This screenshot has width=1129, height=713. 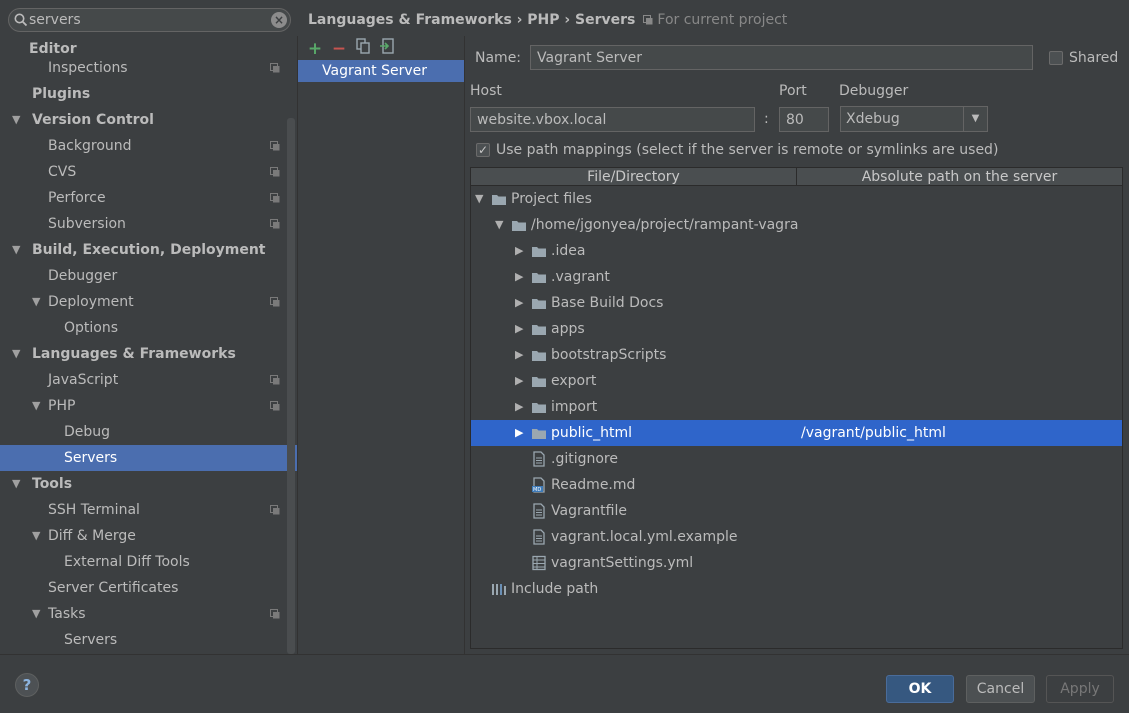 What do you see at coordinates (143, 484) in the screenshot?
I see `settings-tree-item: ▼ Tools` at bounding box center [143, 484].